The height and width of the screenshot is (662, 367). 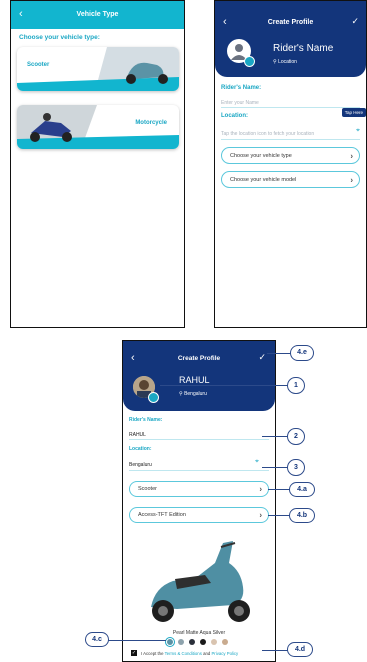 What do you see at coordinates (59, 37) in the screenshot?
I see `vehicle-type-prompt: Choose your vehicle type:` at bounding box center [59, 37].